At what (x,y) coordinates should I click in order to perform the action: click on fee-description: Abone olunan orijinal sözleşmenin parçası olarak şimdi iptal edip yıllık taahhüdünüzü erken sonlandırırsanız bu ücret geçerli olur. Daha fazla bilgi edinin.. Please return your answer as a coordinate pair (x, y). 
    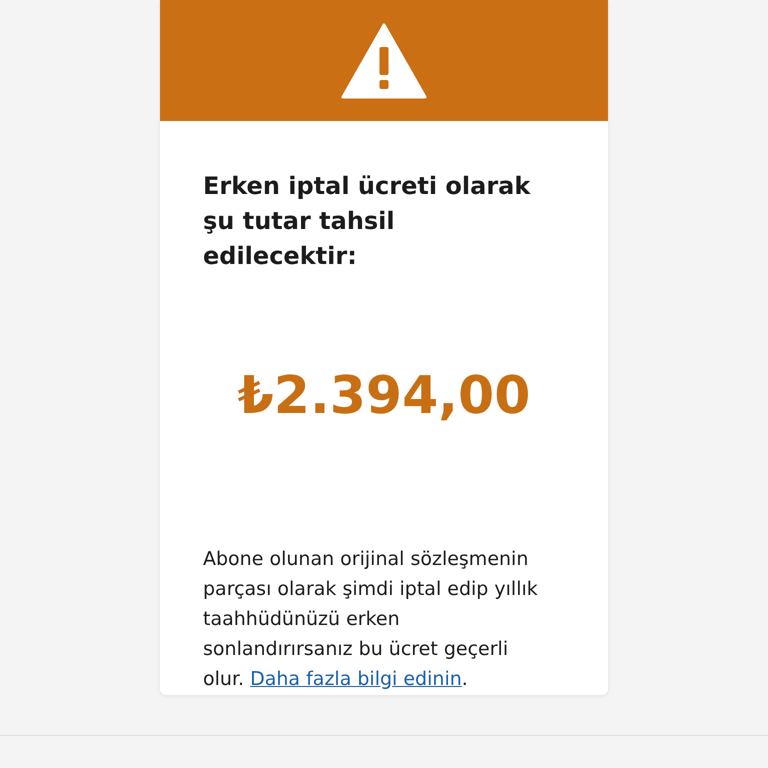
    Looking at the image, I should click on (371, 619).